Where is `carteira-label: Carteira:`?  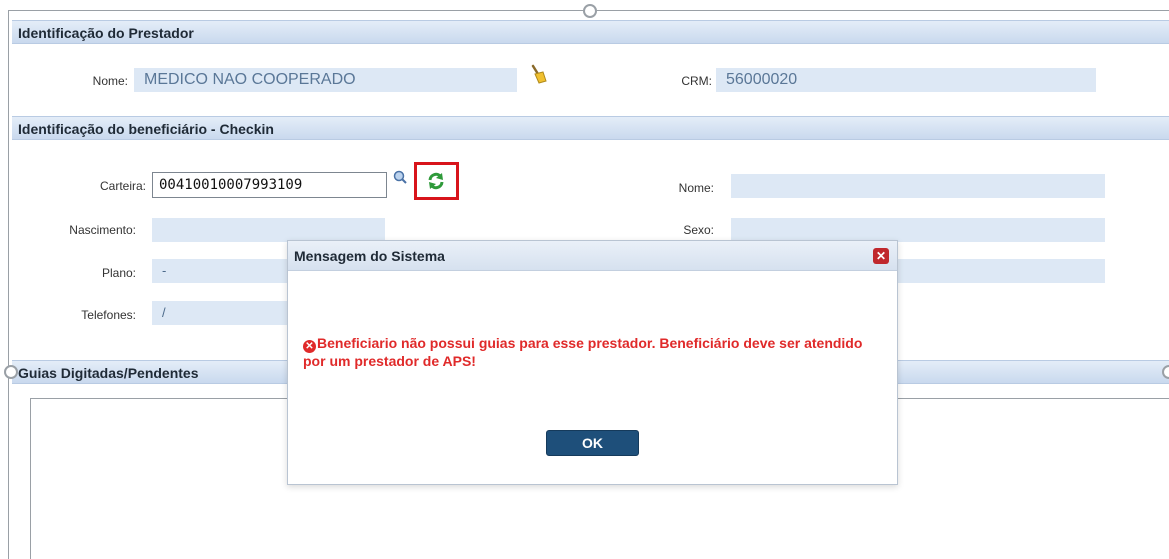
carteira-label: Carteira: is located at coordinates (122, 186).